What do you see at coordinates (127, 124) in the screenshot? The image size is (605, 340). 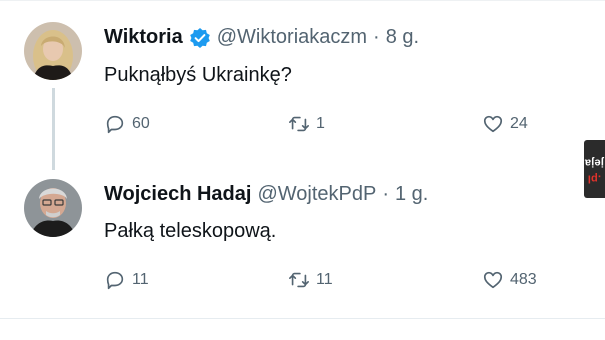 I see `reply-button: 60` at bounding box center [127, 124].